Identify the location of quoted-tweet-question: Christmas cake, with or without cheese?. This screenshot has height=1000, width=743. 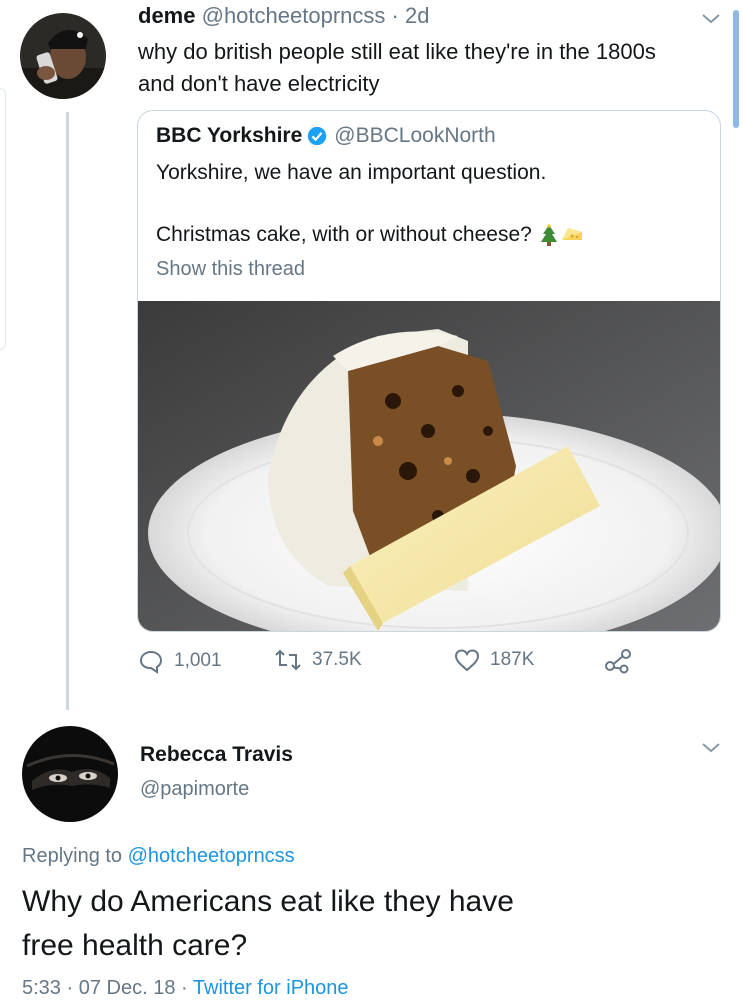
(344, 234).